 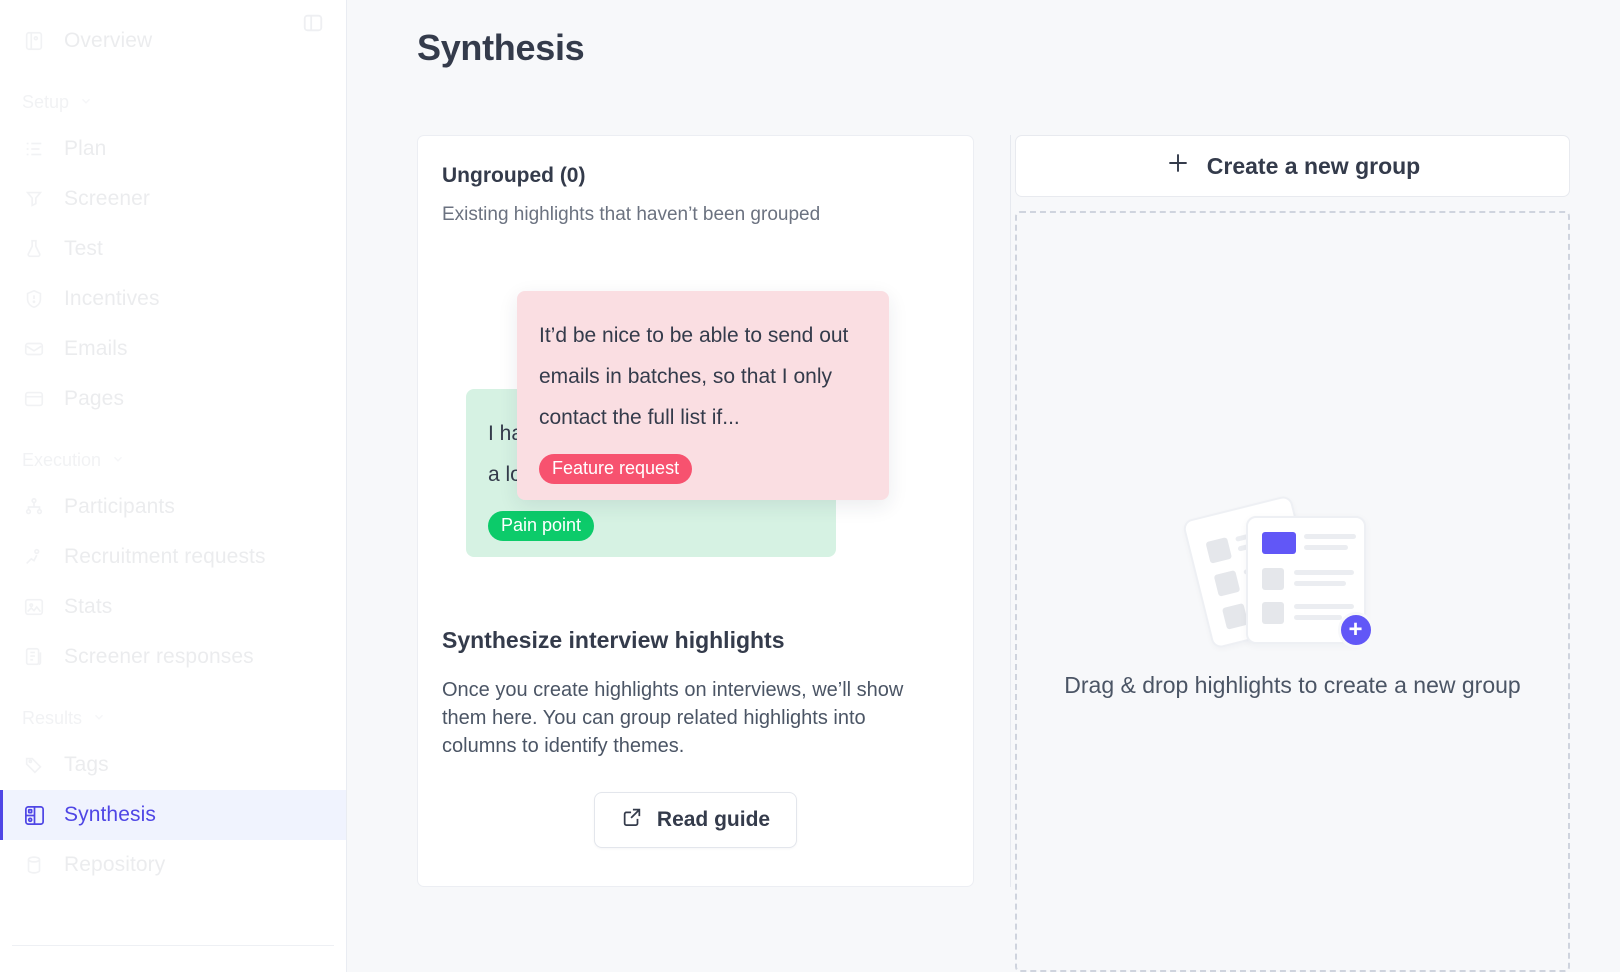 What do you see at coordinates (616, 469) in the screenshot?
I see `status-badge: Feature request` at bounding box center [616, 469].